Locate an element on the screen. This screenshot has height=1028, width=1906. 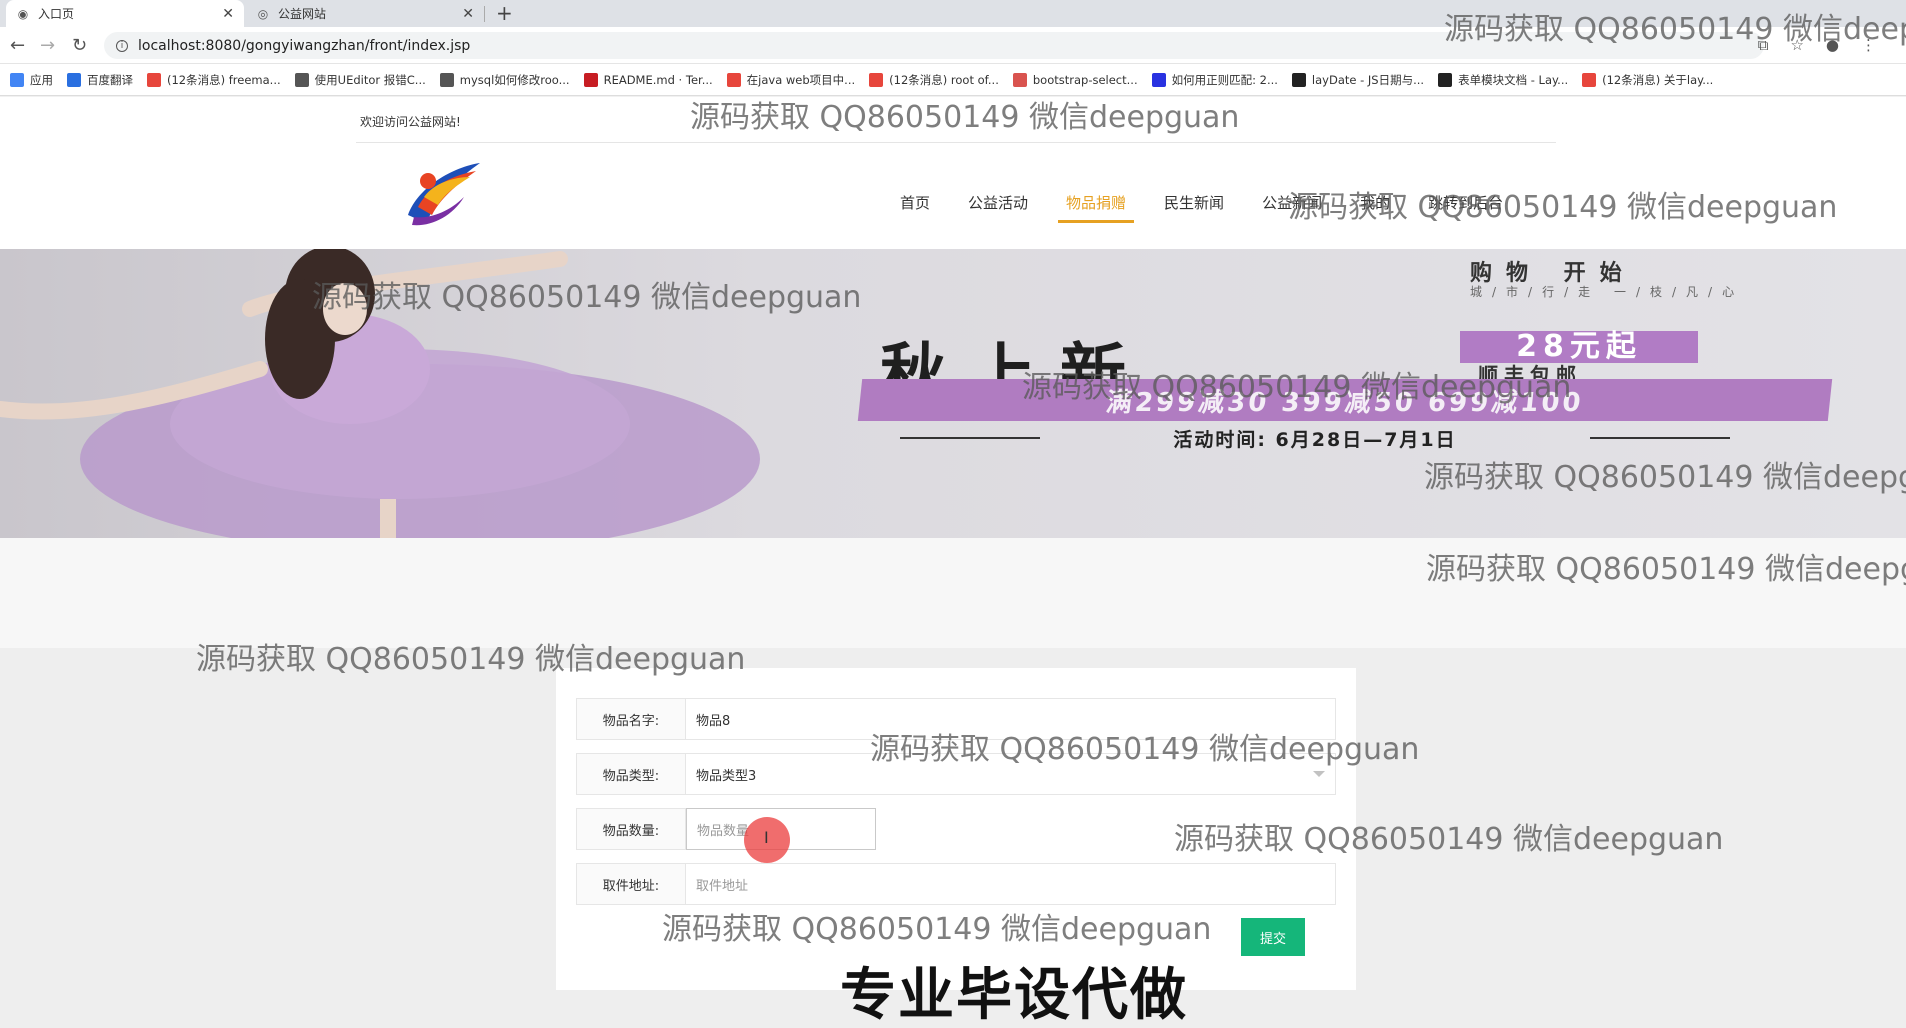
doc-icon is located at coordinates (1019, 79).